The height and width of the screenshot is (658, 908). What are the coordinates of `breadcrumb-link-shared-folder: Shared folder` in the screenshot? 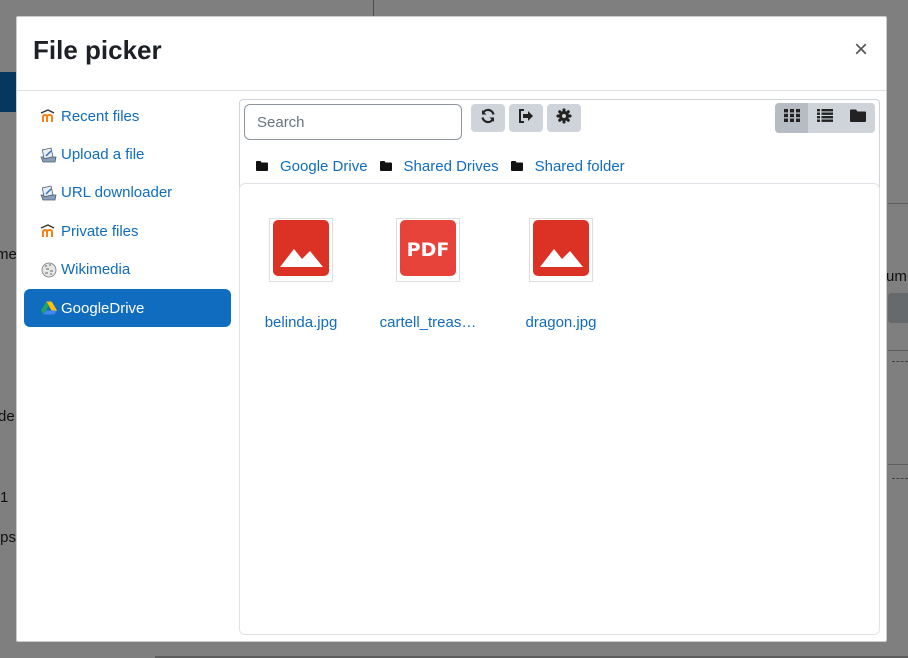 It's located at (580, 166).